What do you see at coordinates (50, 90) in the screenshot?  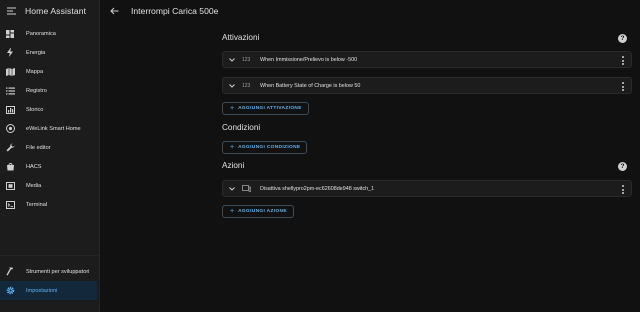 I see `sidebar-item-registro: Registro` at bounding box center [50, 90].